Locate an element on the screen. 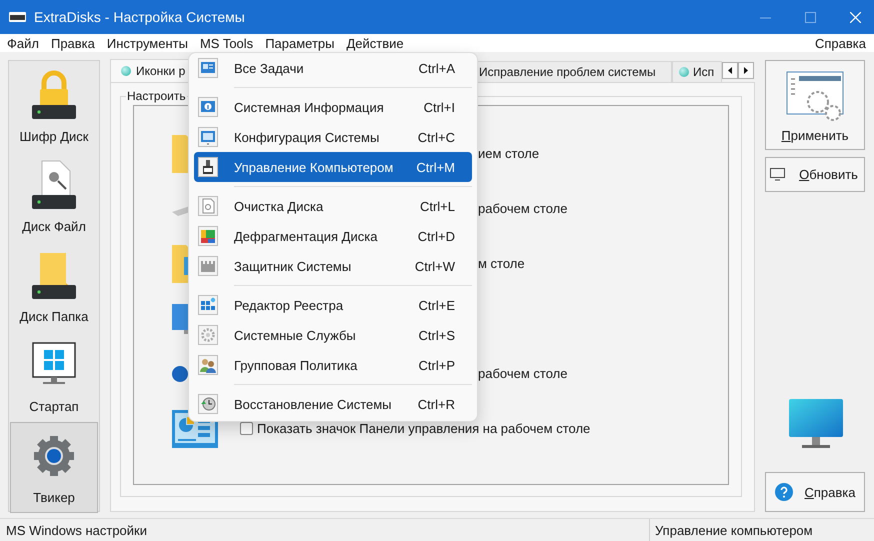 This screenshot has height=541, width=874. shortcut-label: Ctrl+P is located at coordinates (436, 365).